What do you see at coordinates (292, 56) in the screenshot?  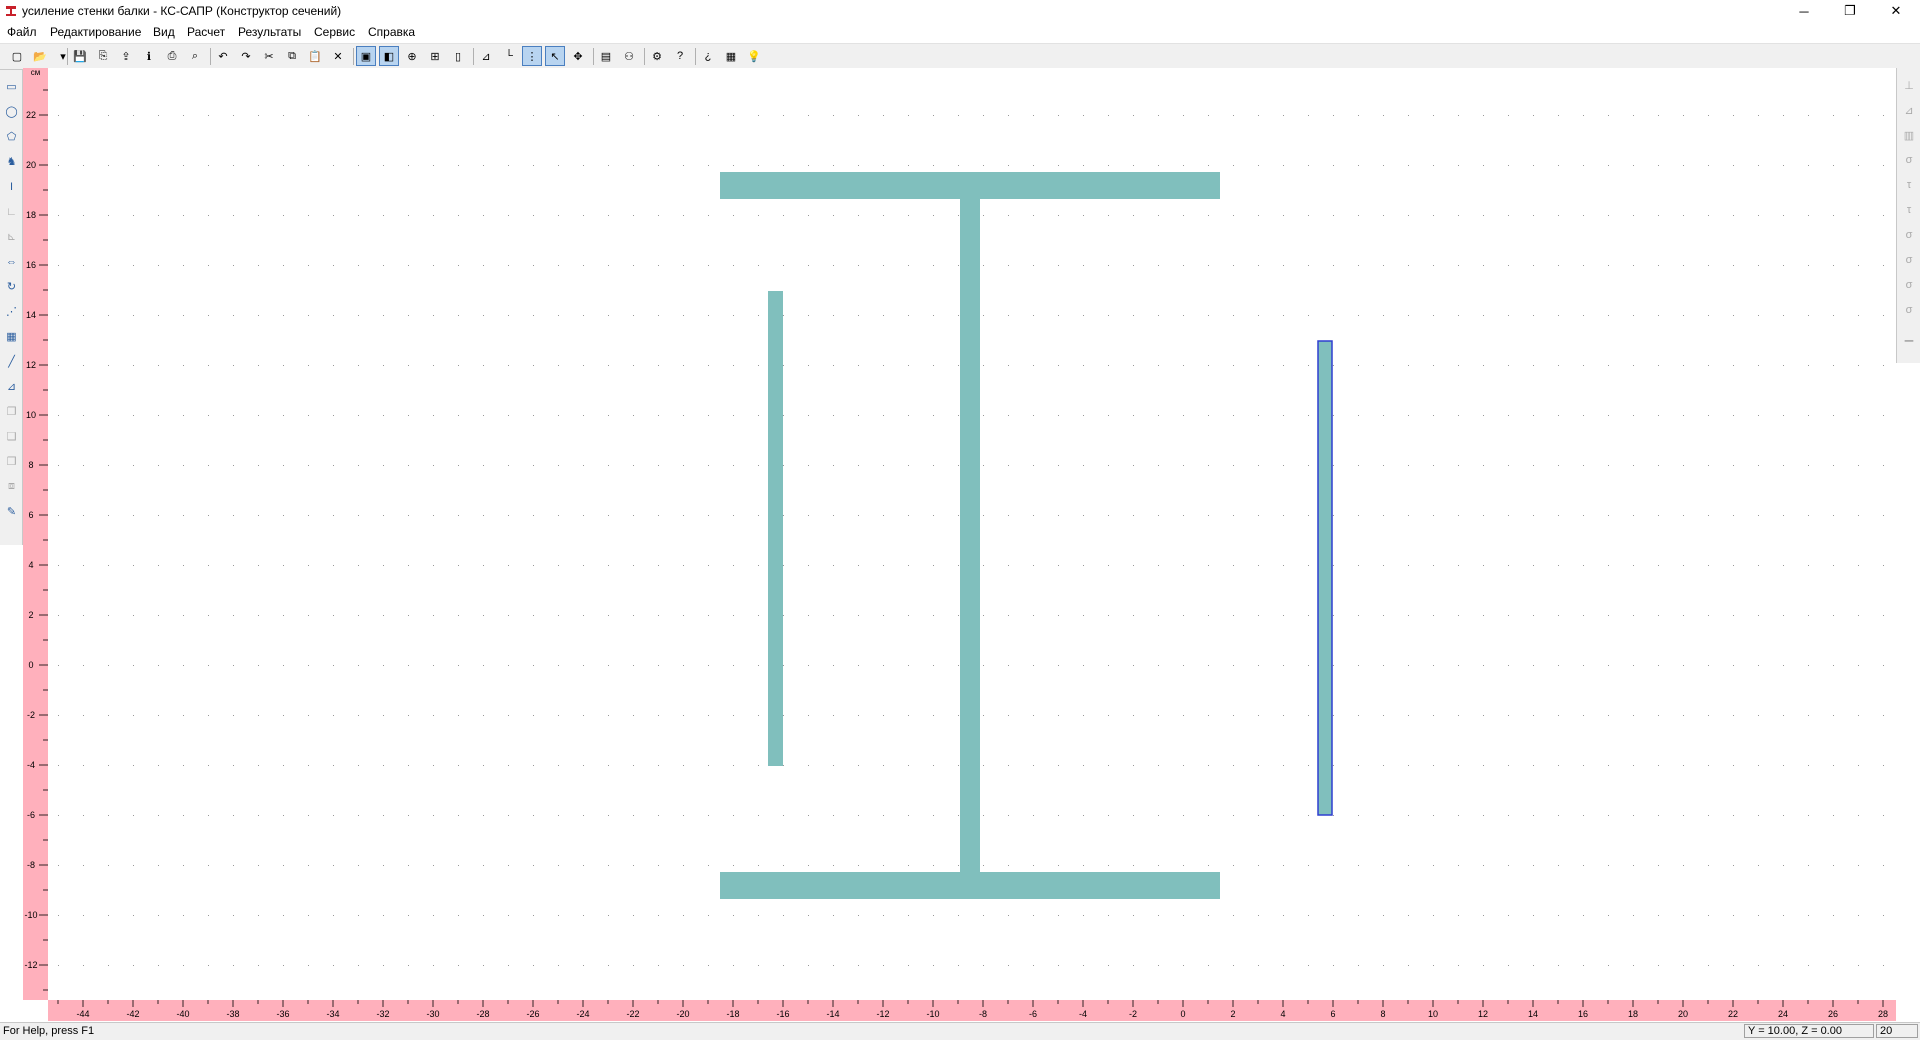 I see `copy-button: ⧉` at bounding box center [292, 56].